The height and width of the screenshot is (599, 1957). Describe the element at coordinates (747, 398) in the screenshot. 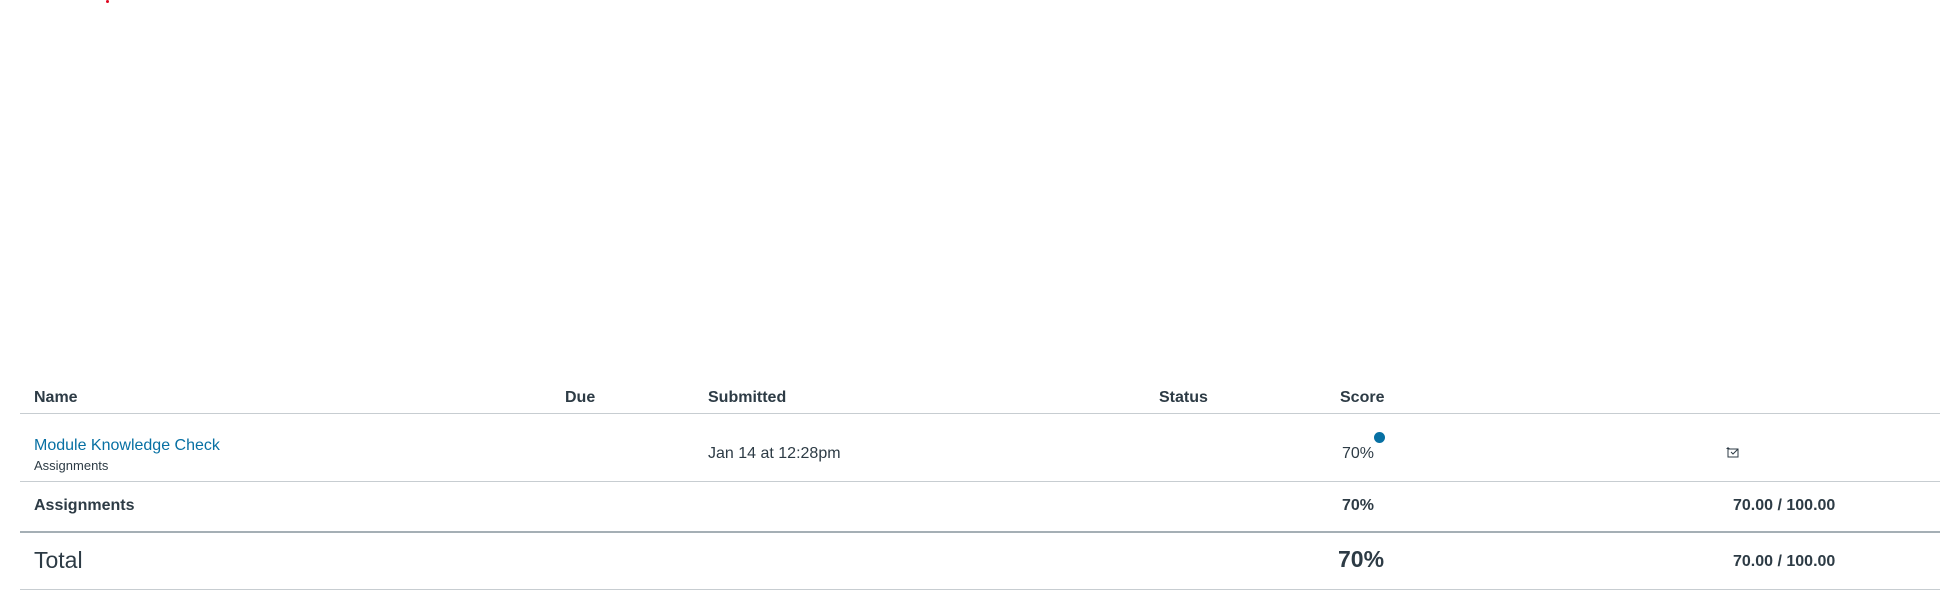

I see `column-header-submitted: Submitted` at that location.